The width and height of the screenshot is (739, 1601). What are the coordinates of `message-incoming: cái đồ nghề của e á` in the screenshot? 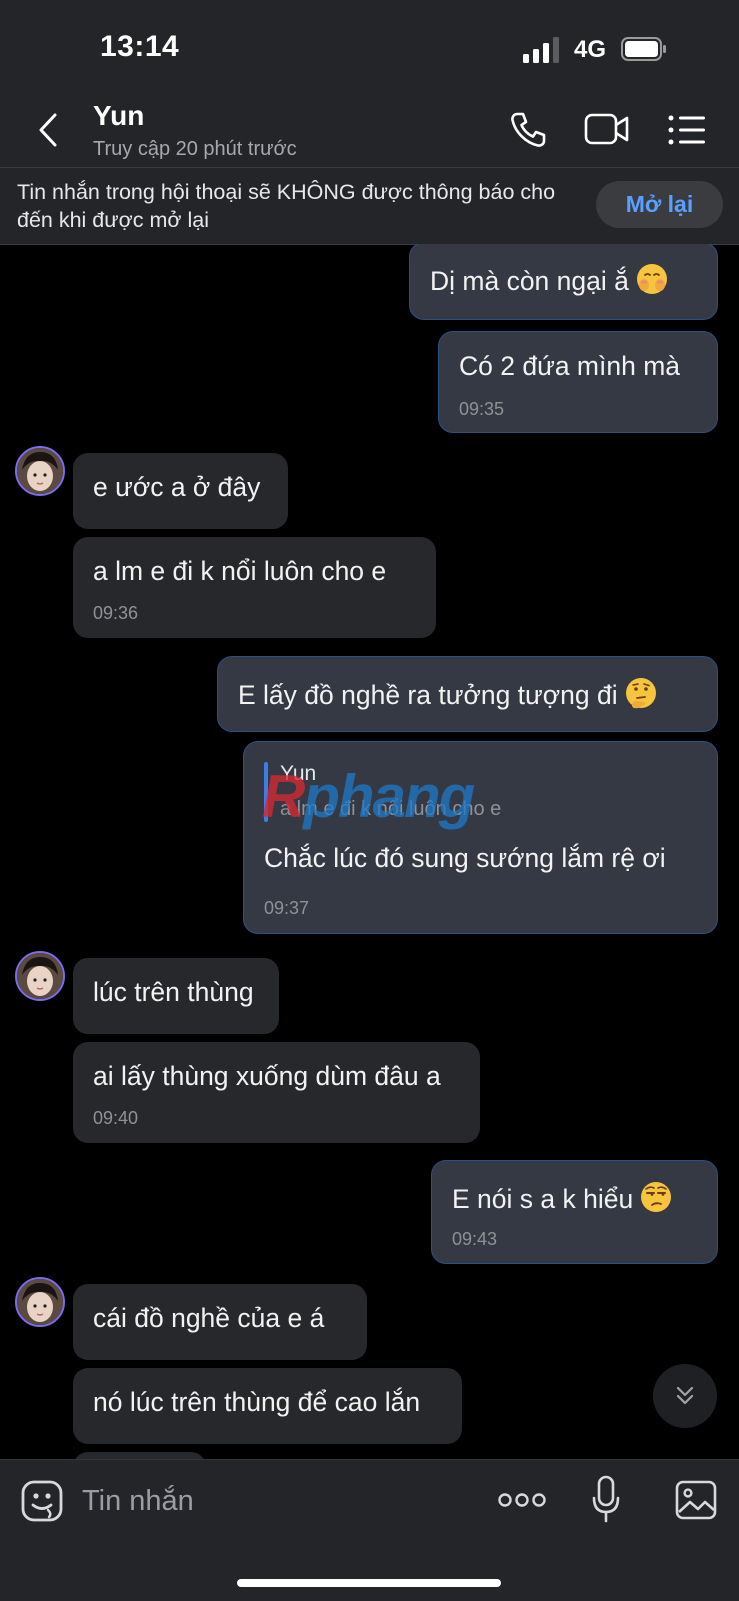 It's located at (220, 1322).